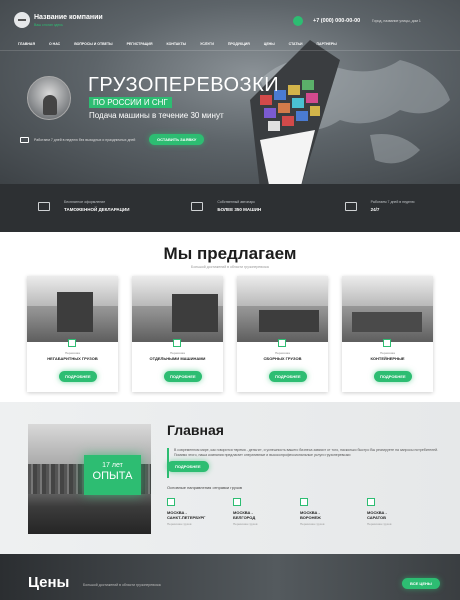 This screenshot has width=460, height=600. Describe the element at coordinates (93, 44) in the screenshot. I see `nav-item-faq: ВОПРОСЫ И ОТВЕТЫ` at that location.